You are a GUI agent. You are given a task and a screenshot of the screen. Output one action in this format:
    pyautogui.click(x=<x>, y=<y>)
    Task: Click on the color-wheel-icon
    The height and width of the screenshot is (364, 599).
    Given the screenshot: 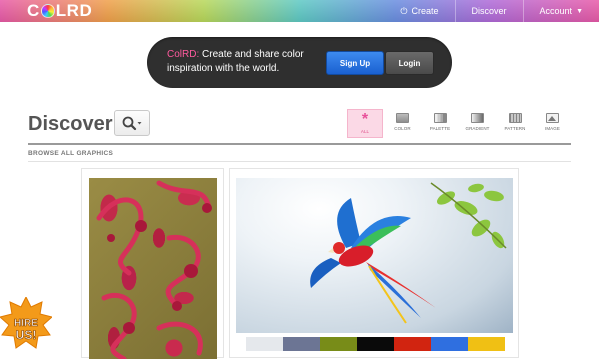 What is the action you would take?
    pyautogui.click(x=47, y=11)
    